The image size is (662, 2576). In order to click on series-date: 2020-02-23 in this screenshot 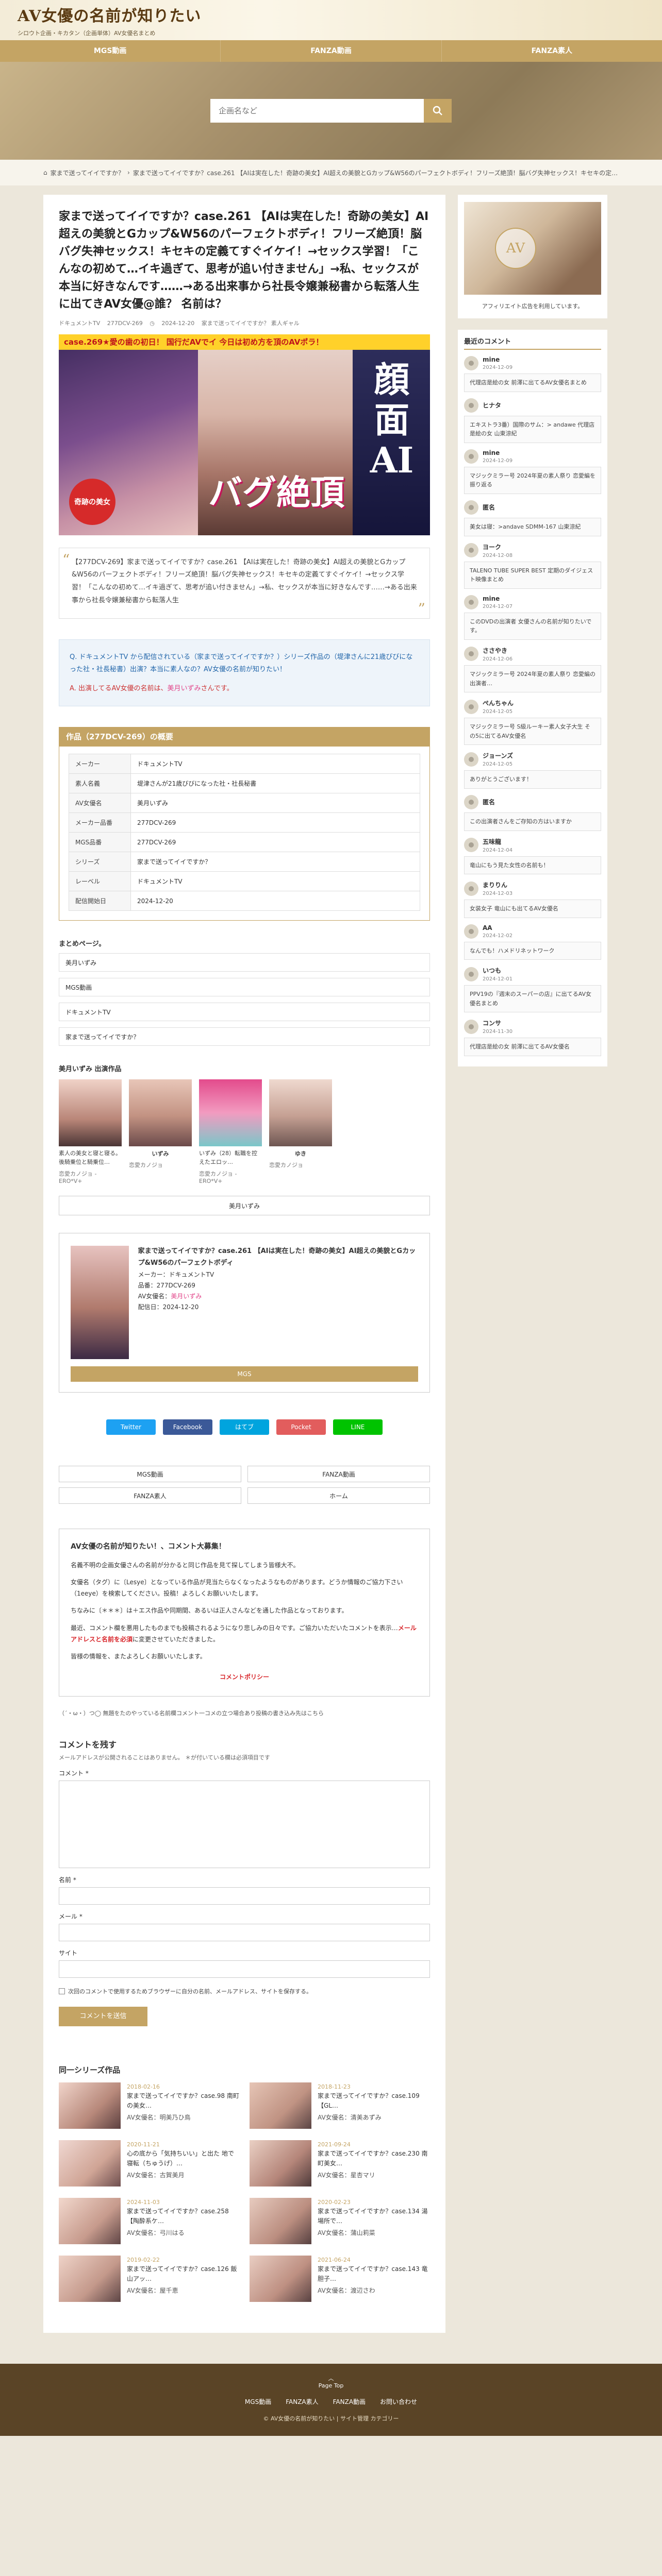, I will do `click(334, 2202)`.